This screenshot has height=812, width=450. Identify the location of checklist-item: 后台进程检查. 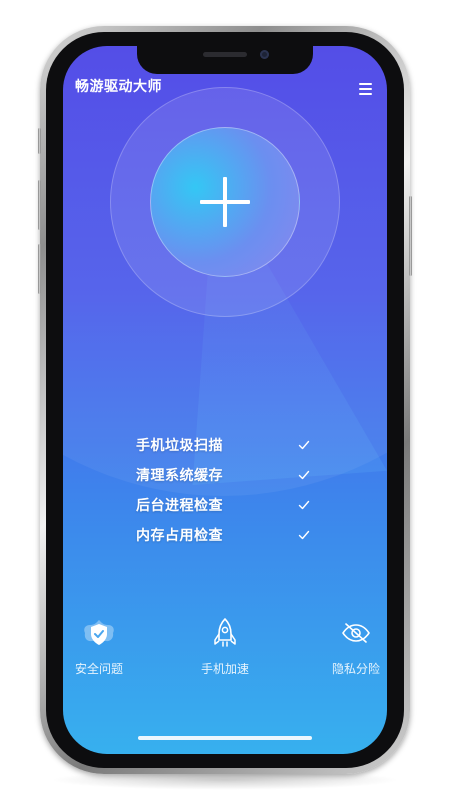
(226, 506).